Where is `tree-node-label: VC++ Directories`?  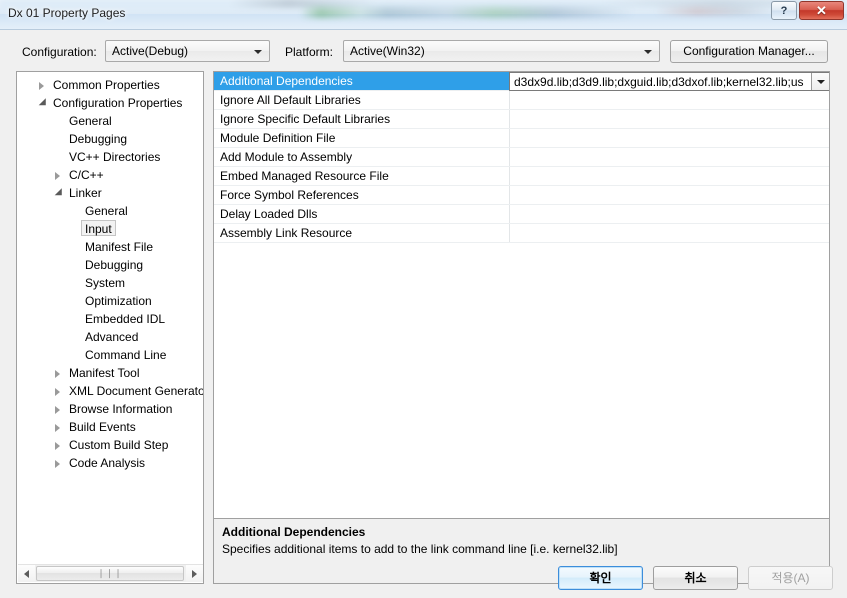
tree-node-label: VC++ Directories is located at coordinates (115, 157).